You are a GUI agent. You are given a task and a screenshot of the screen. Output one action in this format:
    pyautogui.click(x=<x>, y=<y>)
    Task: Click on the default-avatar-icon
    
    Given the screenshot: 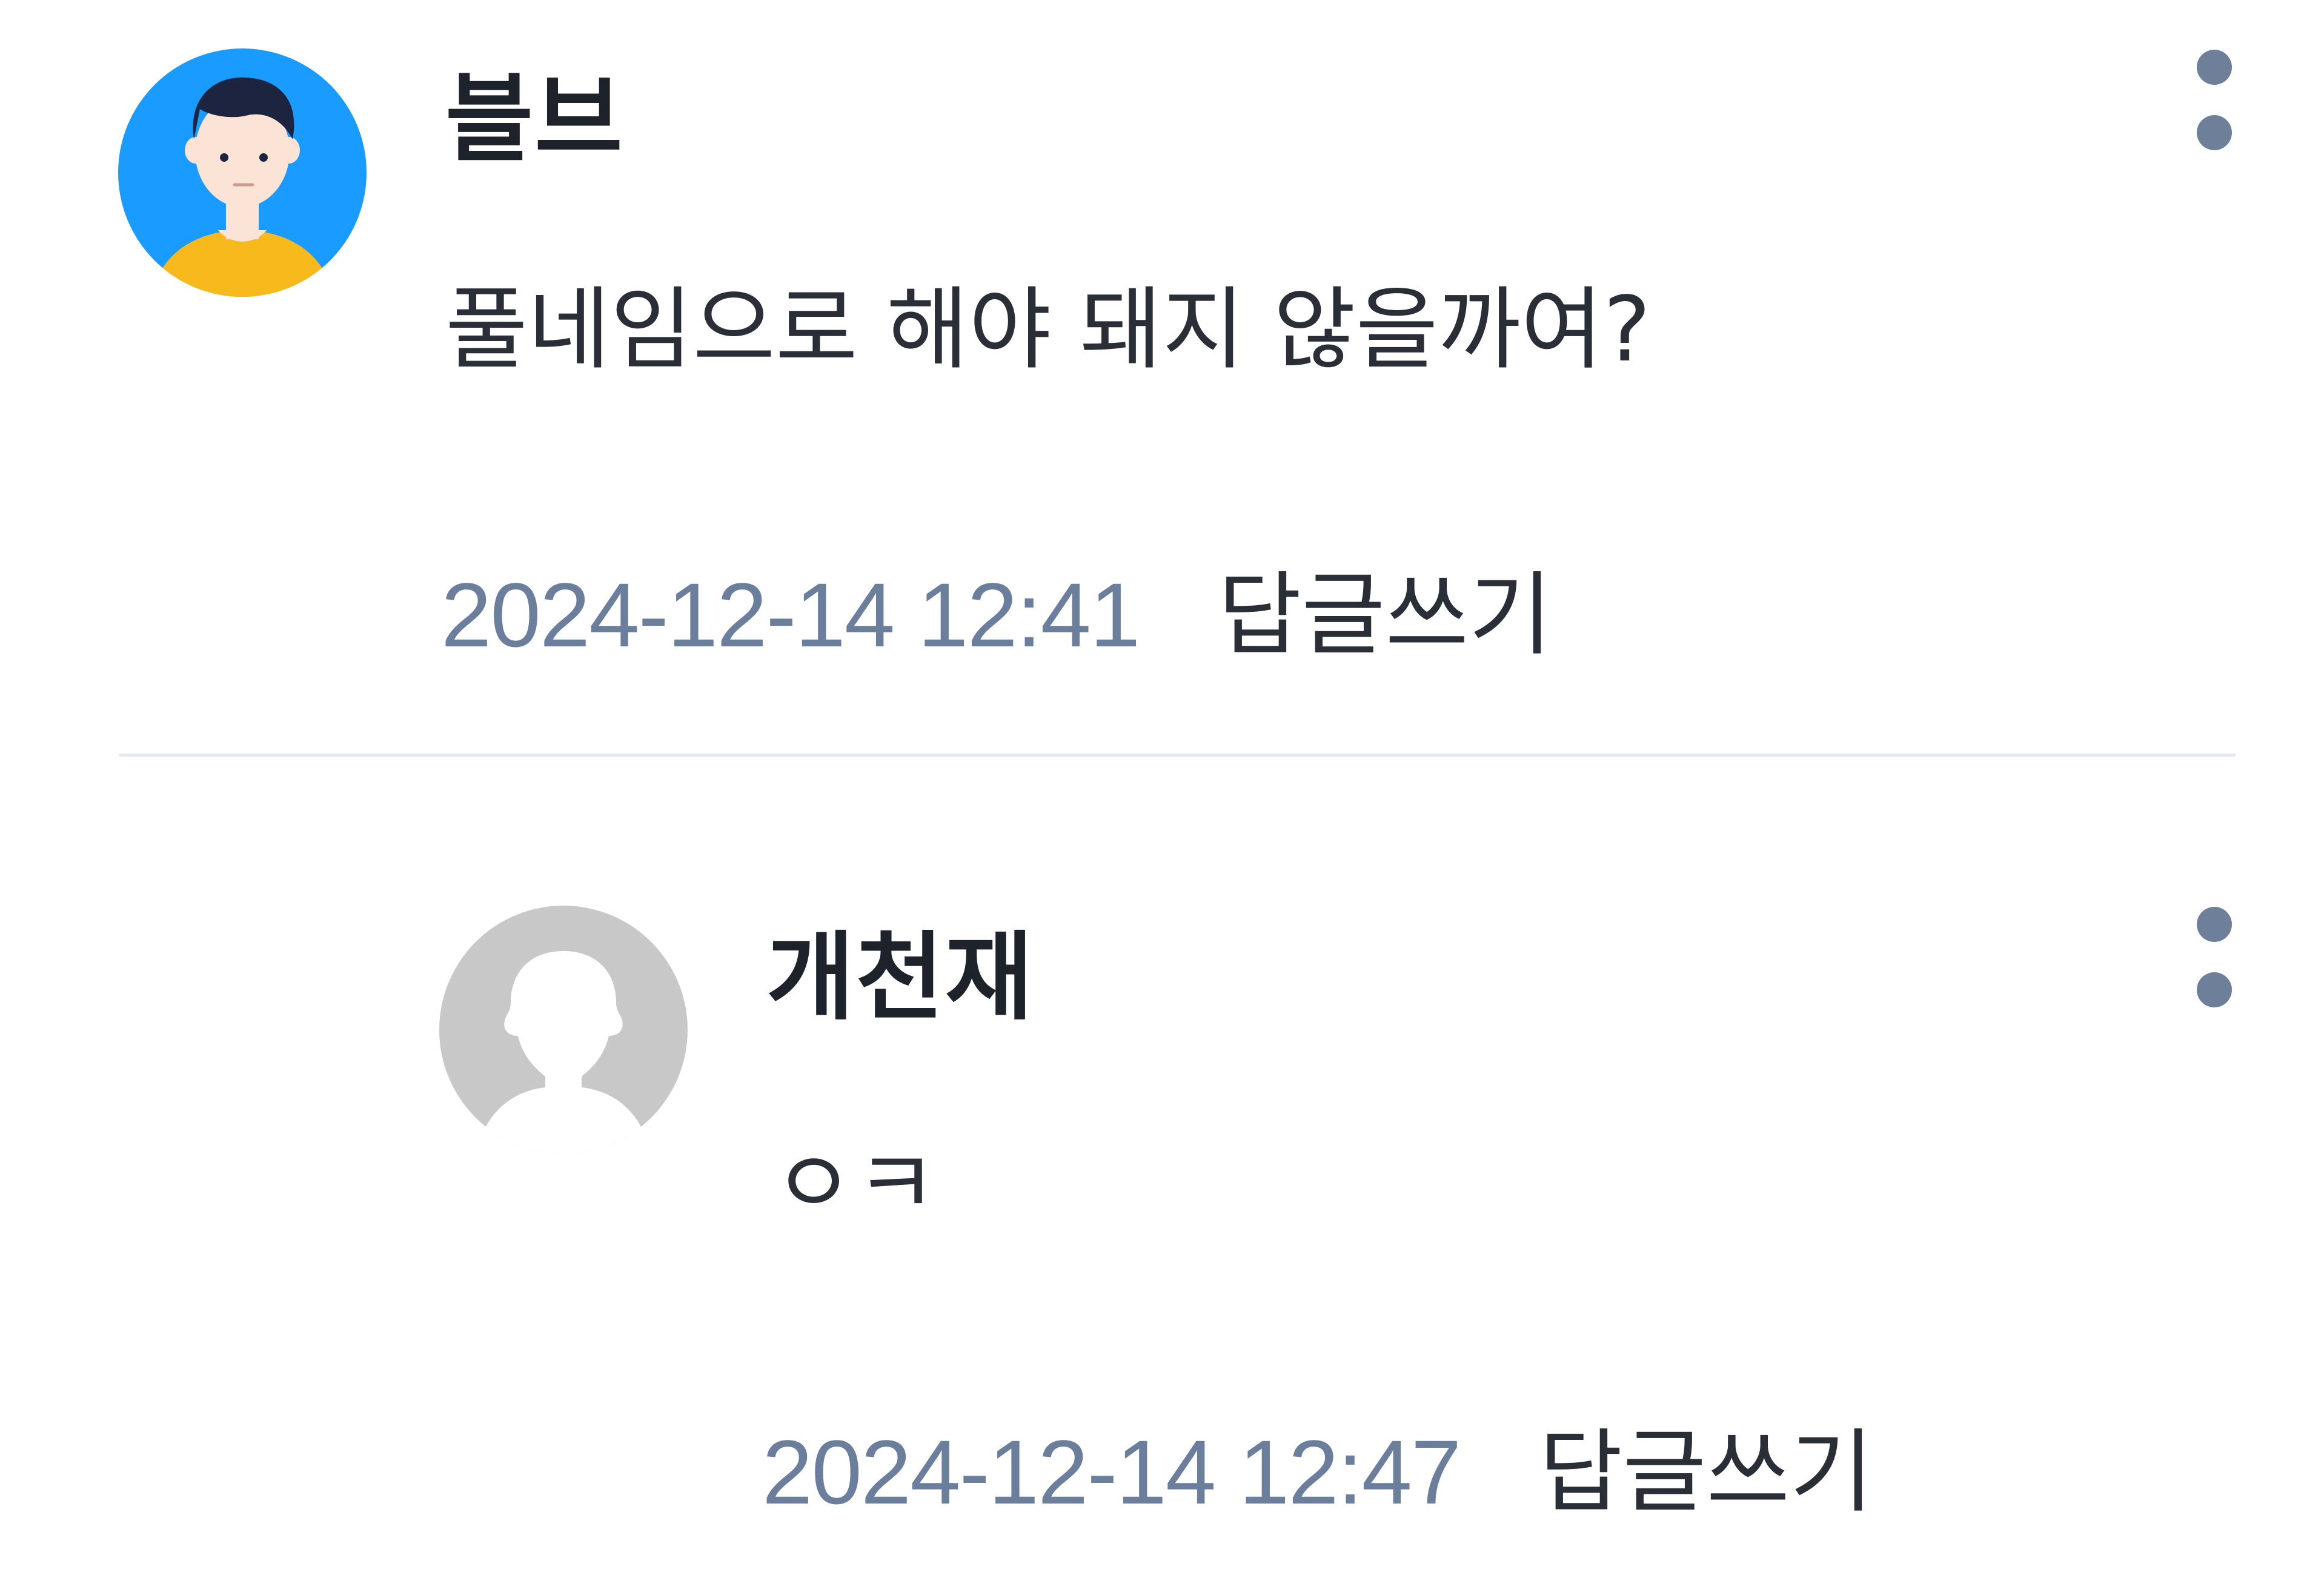 What is the action you would take?
    pyautogui.click(x=564, y=1030)
    